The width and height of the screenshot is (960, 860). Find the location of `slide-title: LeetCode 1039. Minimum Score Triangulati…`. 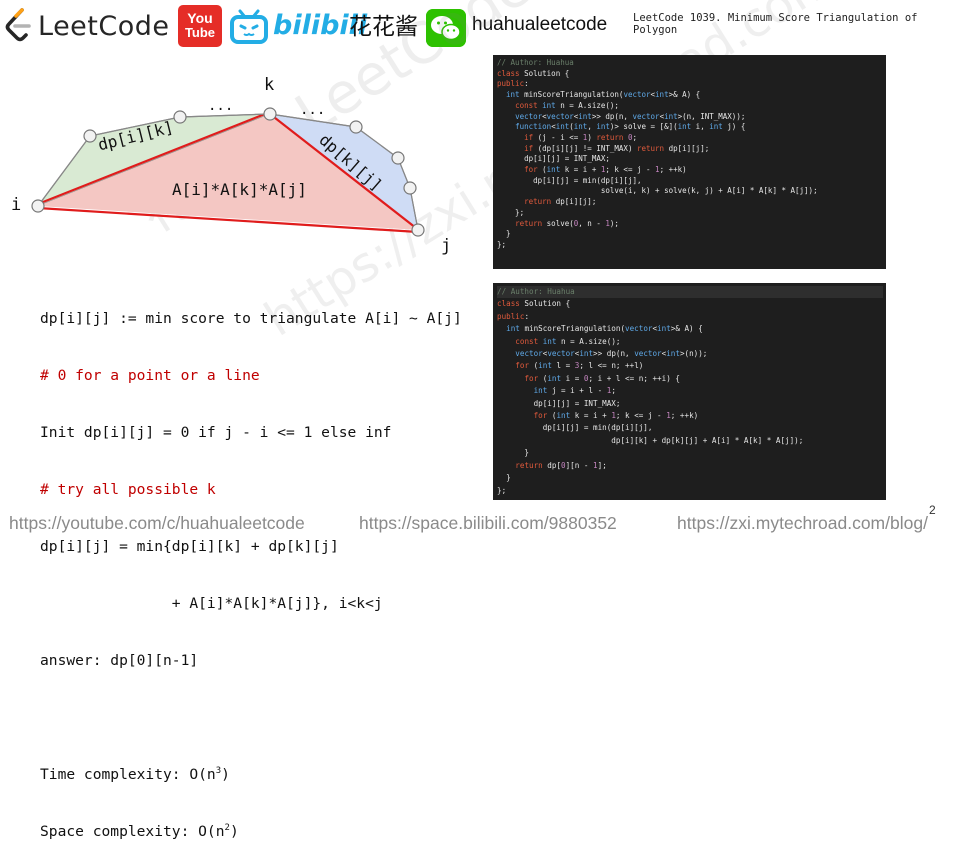

slide-title: LeetCode 1039. Minimum Score Triangulati… is located at coordinates (775, 24).